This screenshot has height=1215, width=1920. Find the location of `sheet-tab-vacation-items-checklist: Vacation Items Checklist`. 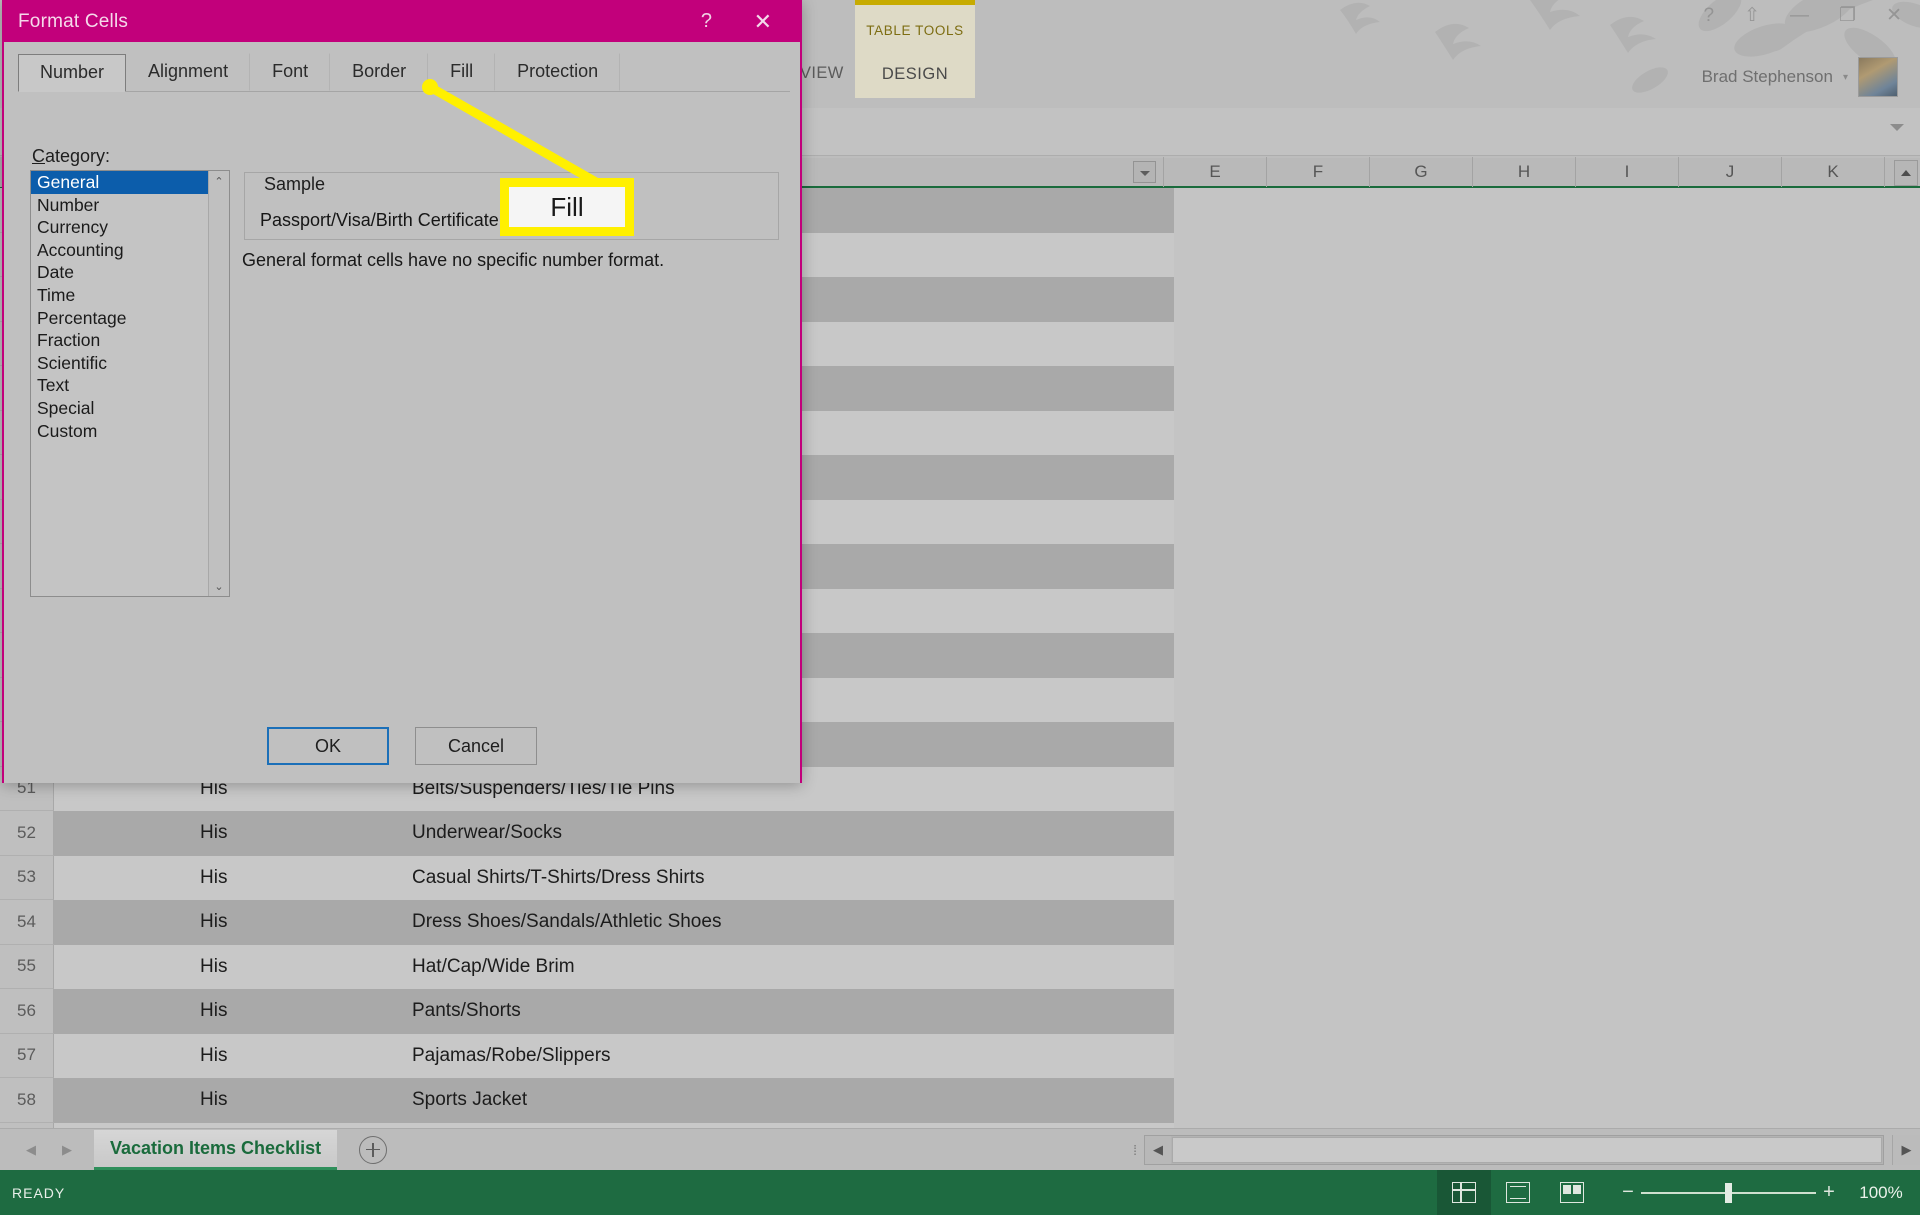

sheet-tab-vacation-items-checklist: Vacation Items Checklist is located at coordinates (216, 1149).